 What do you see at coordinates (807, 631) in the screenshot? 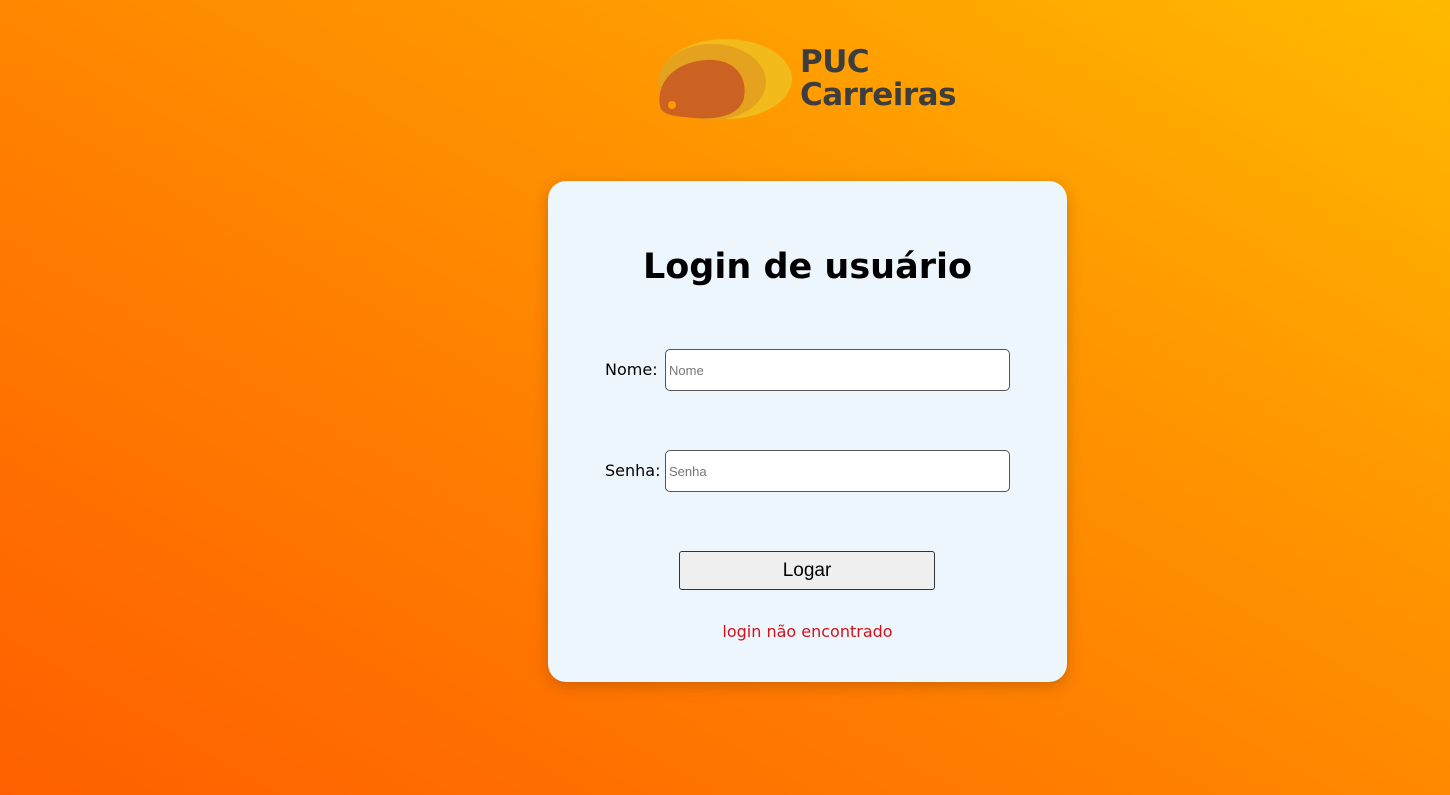
I see `login-error-message: login não encontrado` at bounding box center [807, 631].